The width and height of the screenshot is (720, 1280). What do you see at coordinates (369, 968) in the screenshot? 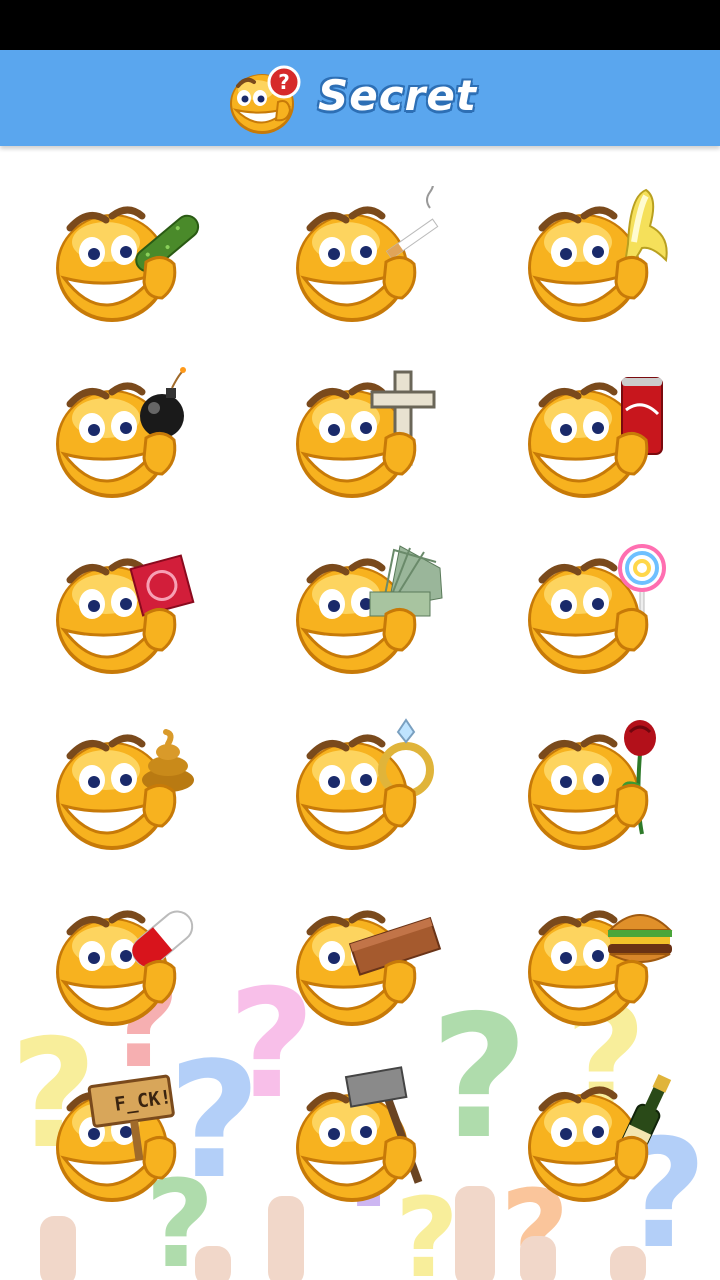
I see `brick-icon` at bounding box center [369, 968].